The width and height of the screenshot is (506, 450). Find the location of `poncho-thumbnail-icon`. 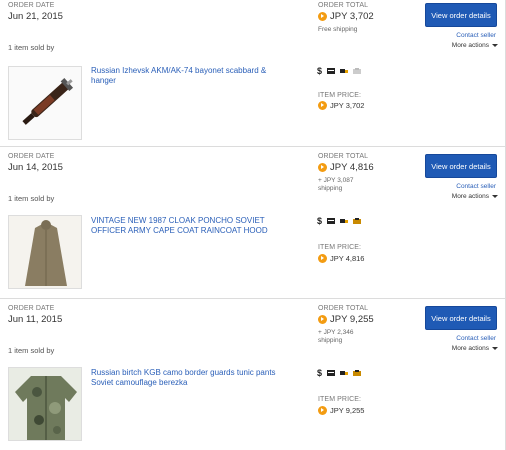

poncho-thumbnail-icon is located at coordinates (45, 252).